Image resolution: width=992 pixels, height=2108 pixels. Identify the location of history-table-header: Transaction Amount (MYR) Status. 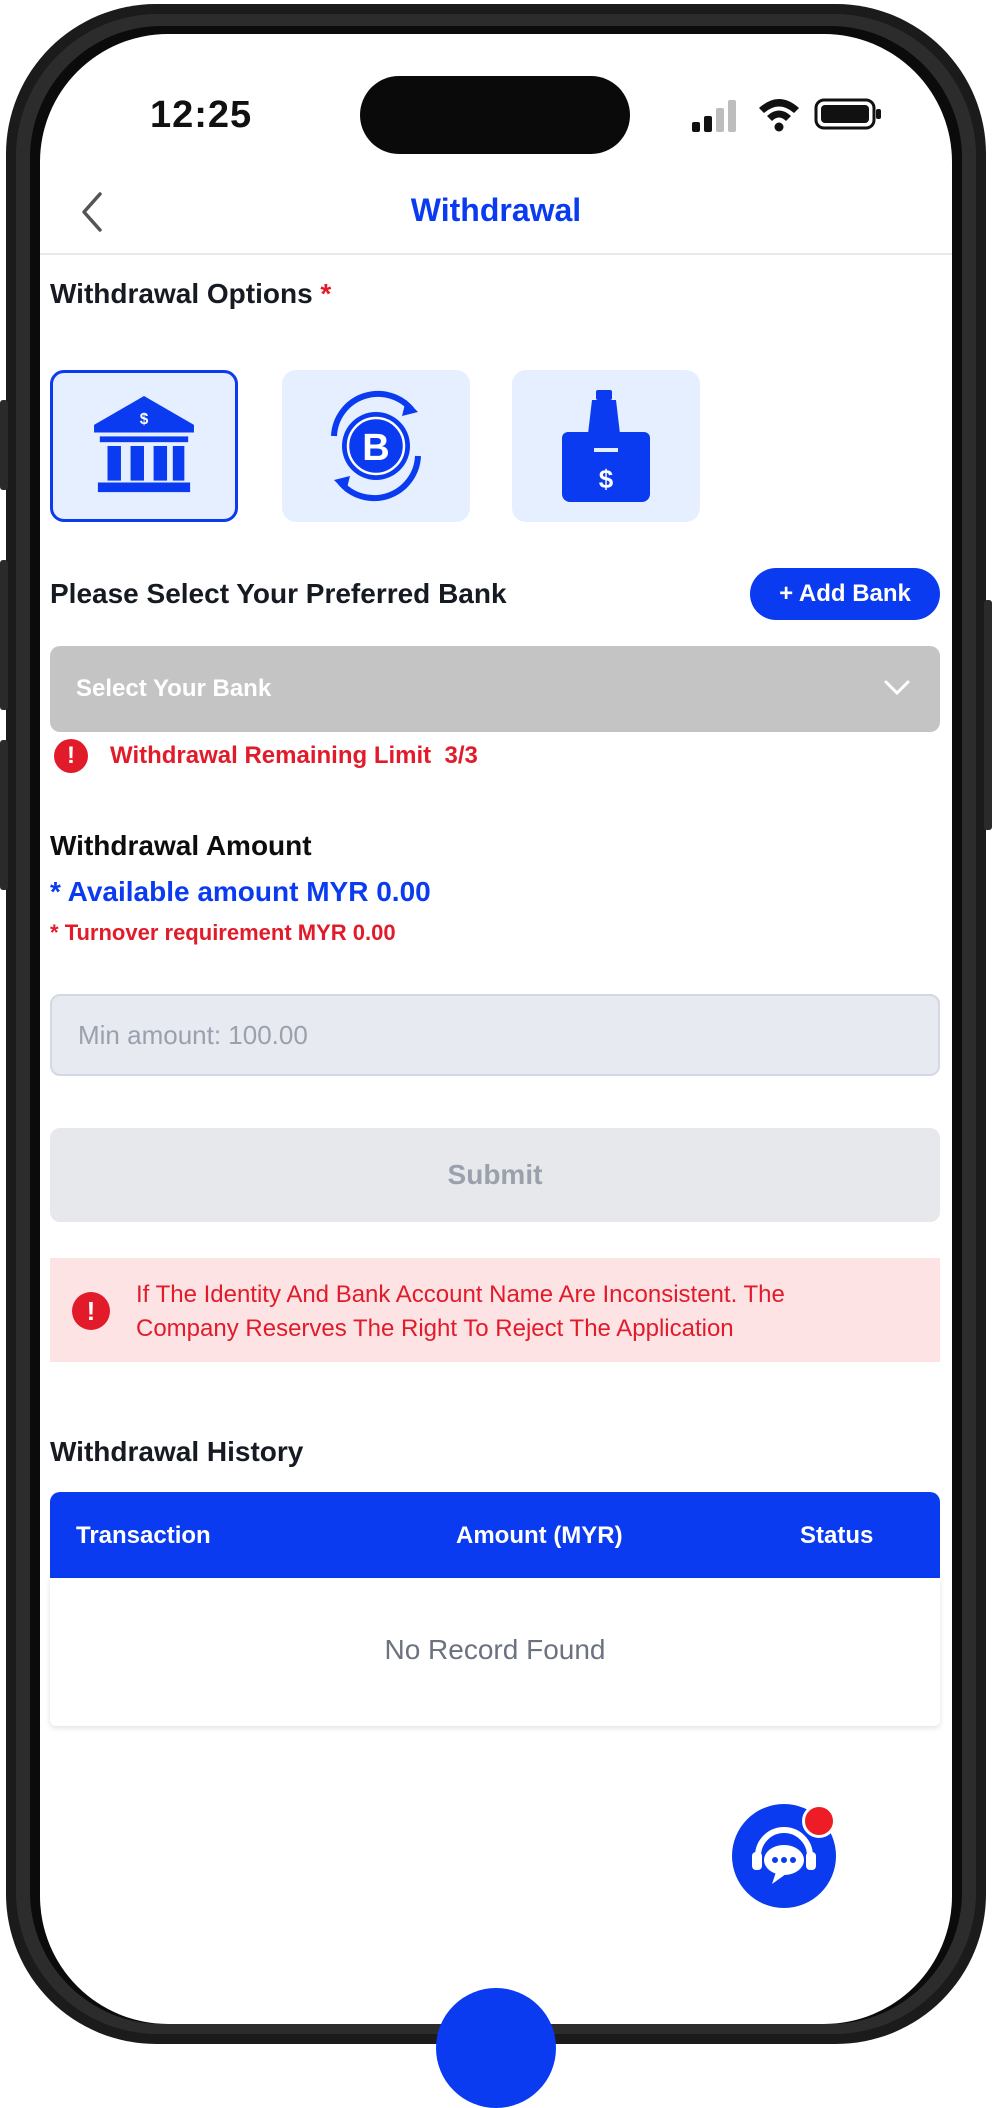
(495, 1535).